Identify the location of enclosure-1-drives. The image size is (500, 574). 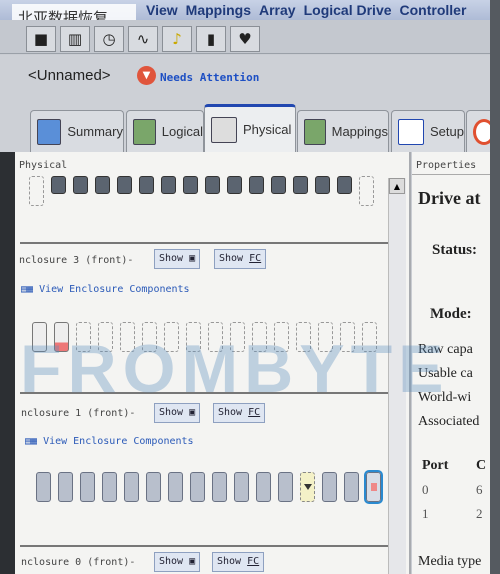
(209, 487).